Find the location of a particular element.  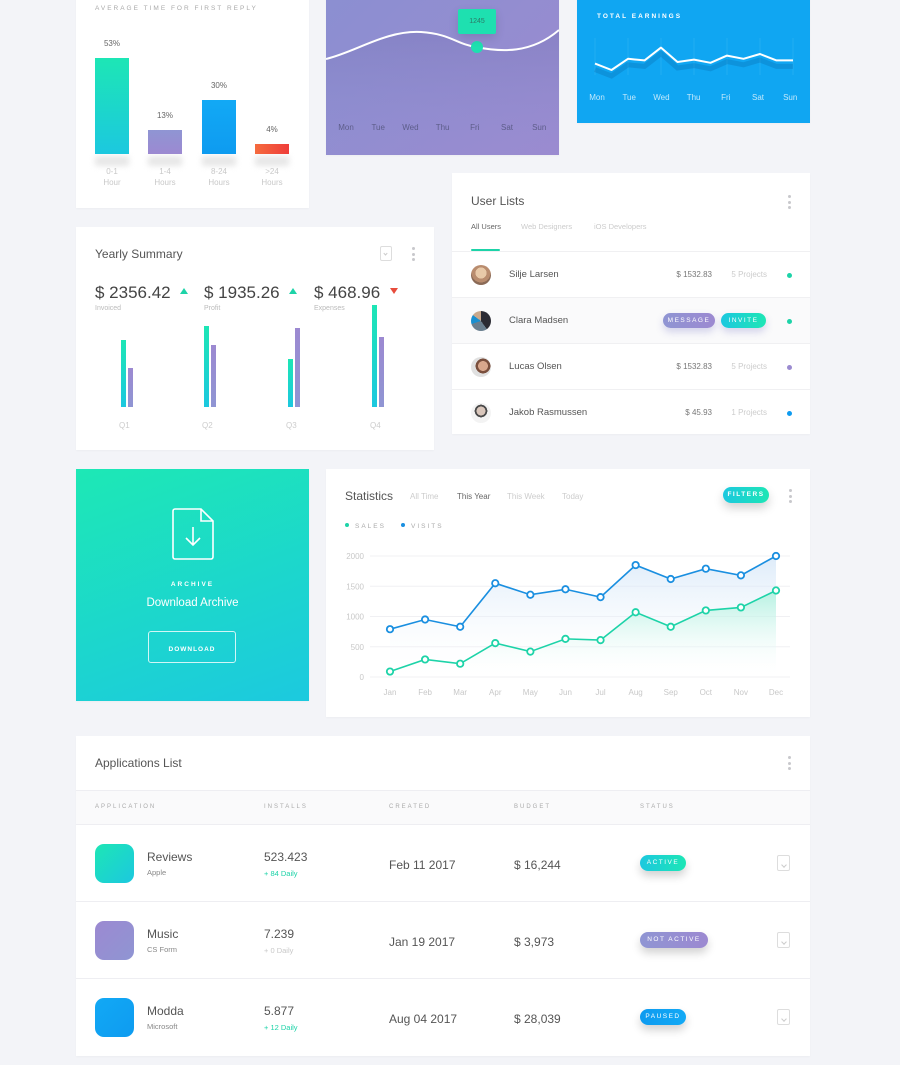

x-tick-label: Dec is located at coordinates (776, 692).